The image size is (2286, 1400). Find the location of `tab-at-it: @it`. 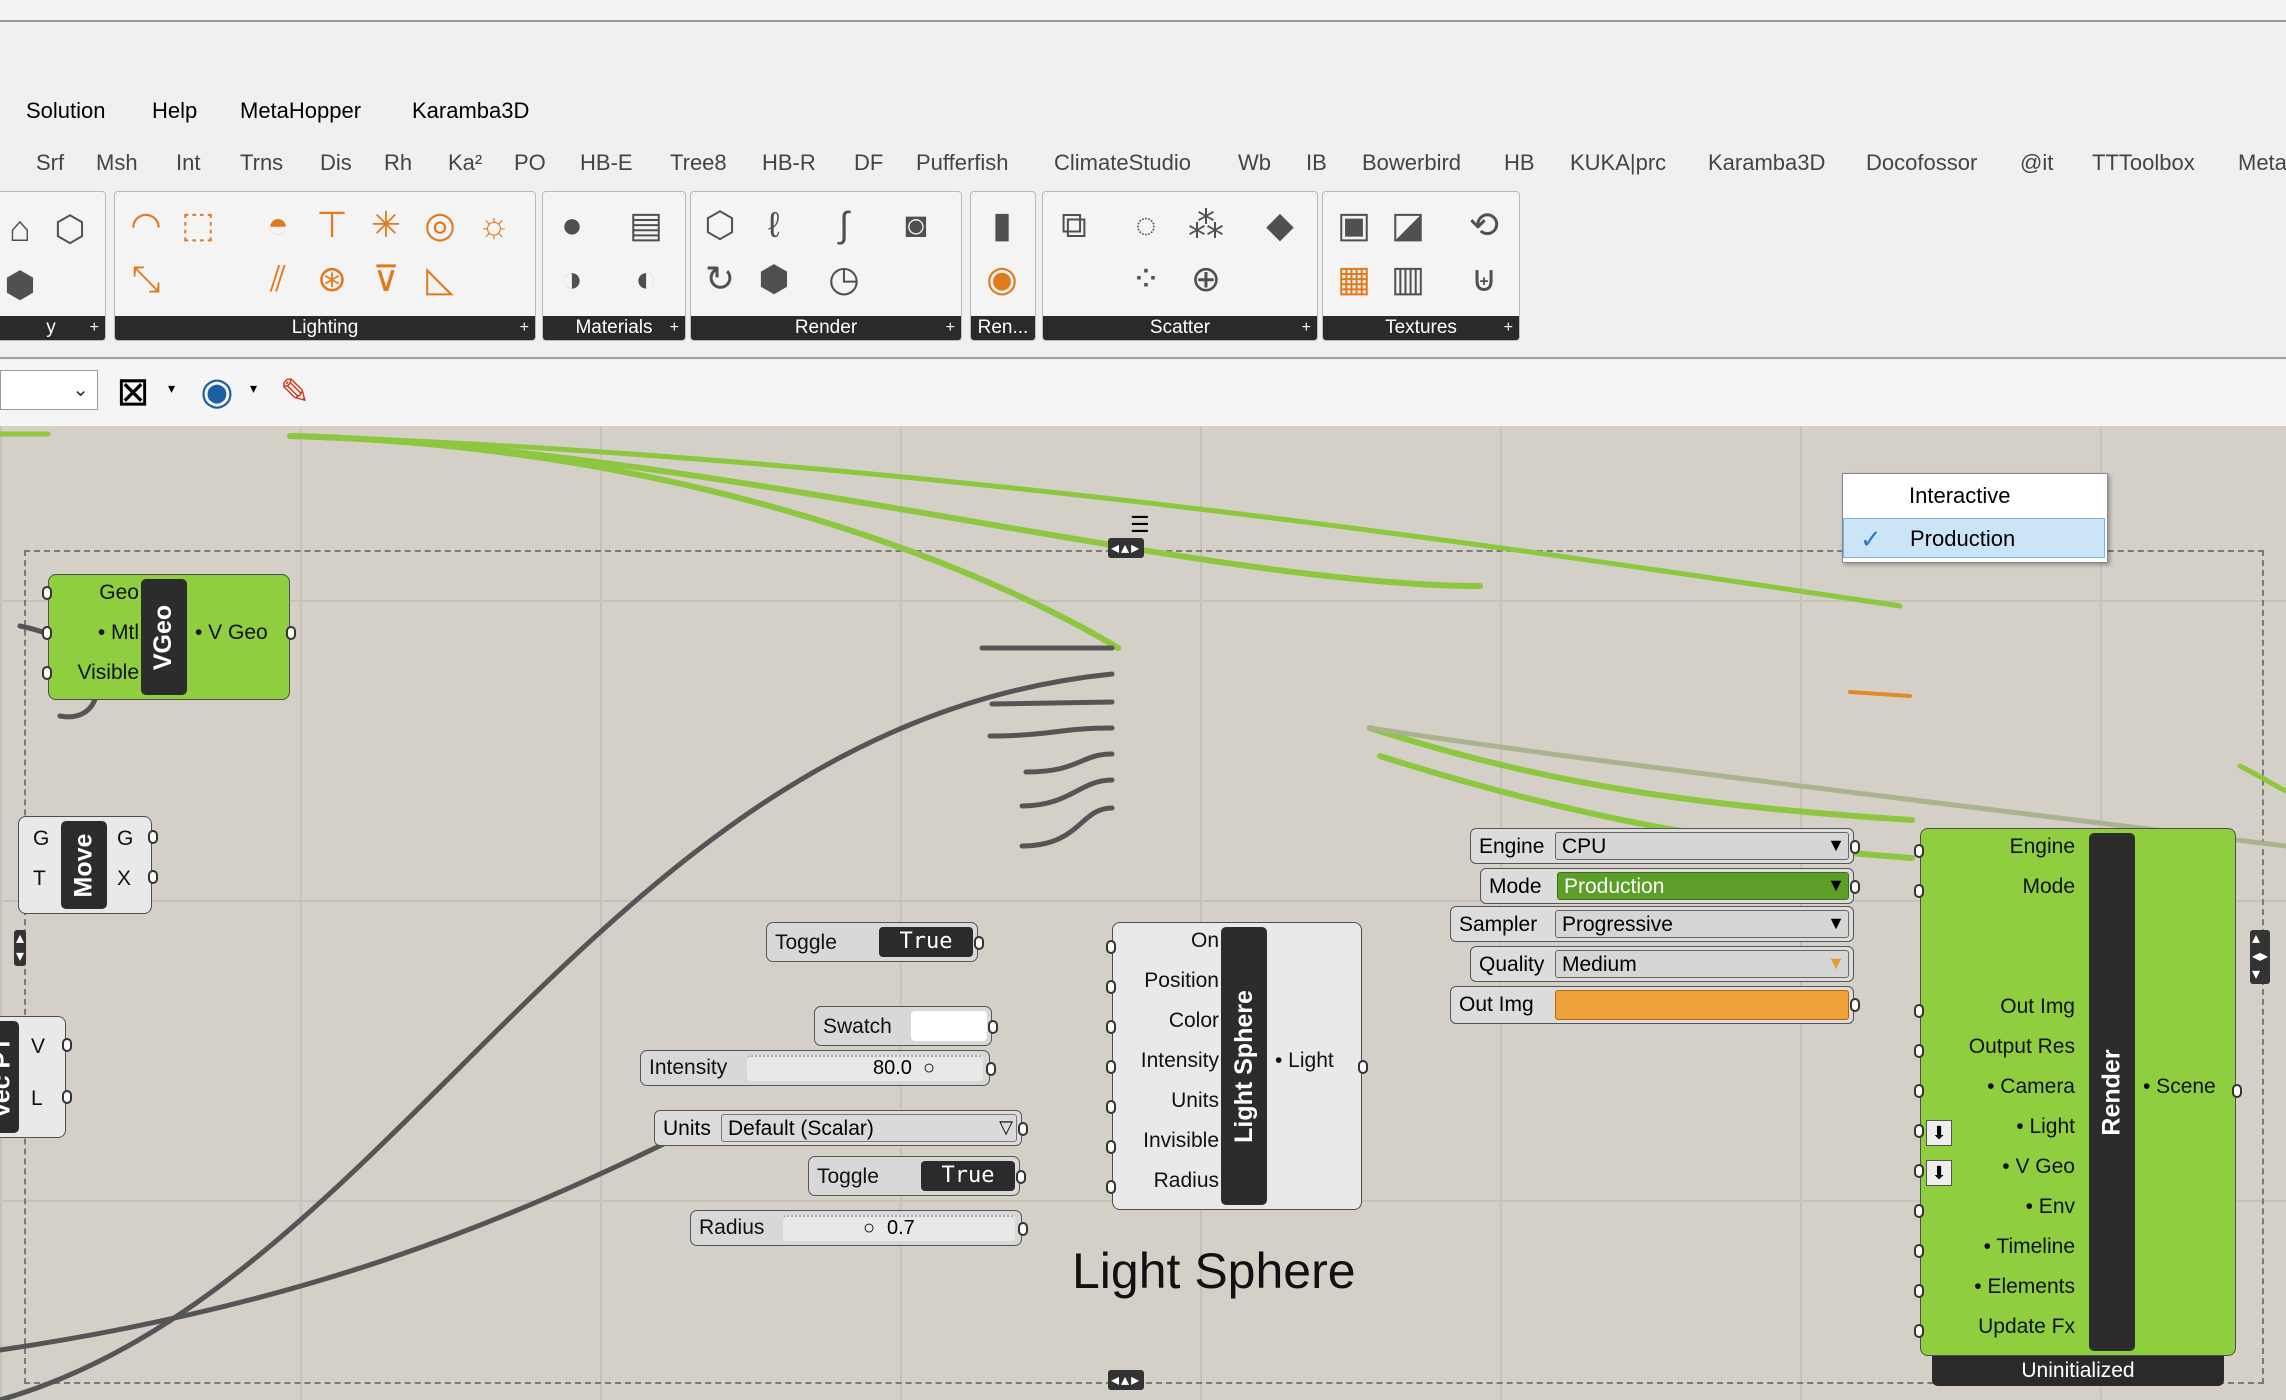

tab-at-it: @it is located at coordinates (2036, 163).